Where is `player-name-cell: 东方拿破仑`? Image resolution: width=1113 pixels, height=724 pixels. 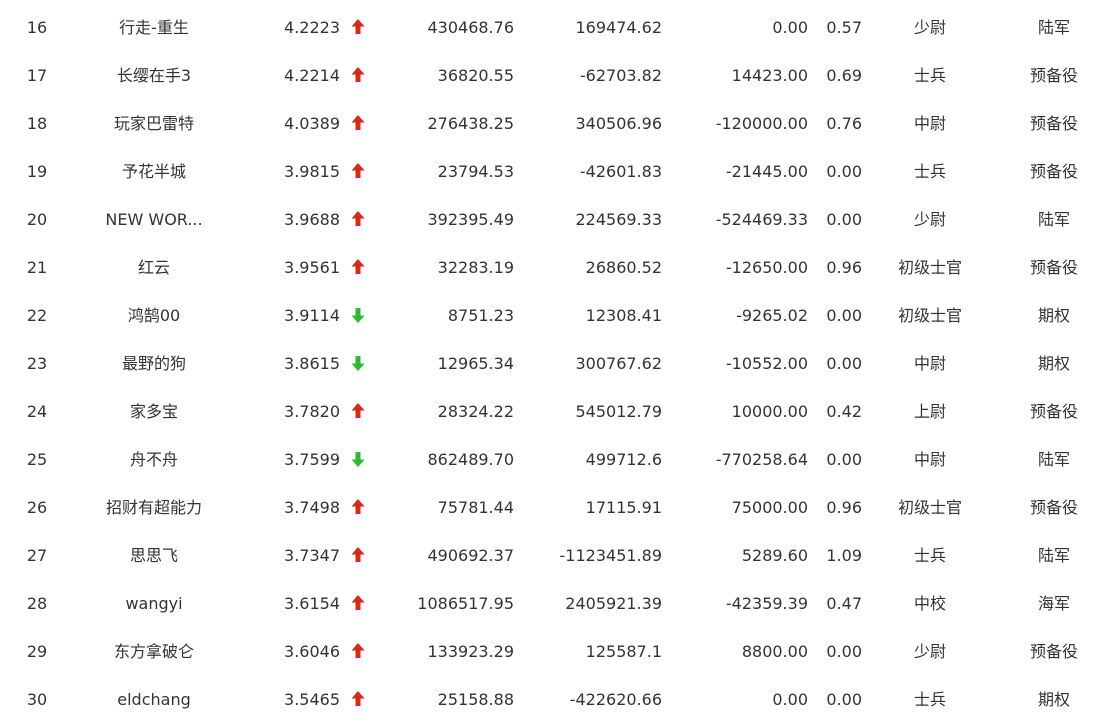 player-name-cell: 东方拿破仑 is located at coordinates (153, 651).